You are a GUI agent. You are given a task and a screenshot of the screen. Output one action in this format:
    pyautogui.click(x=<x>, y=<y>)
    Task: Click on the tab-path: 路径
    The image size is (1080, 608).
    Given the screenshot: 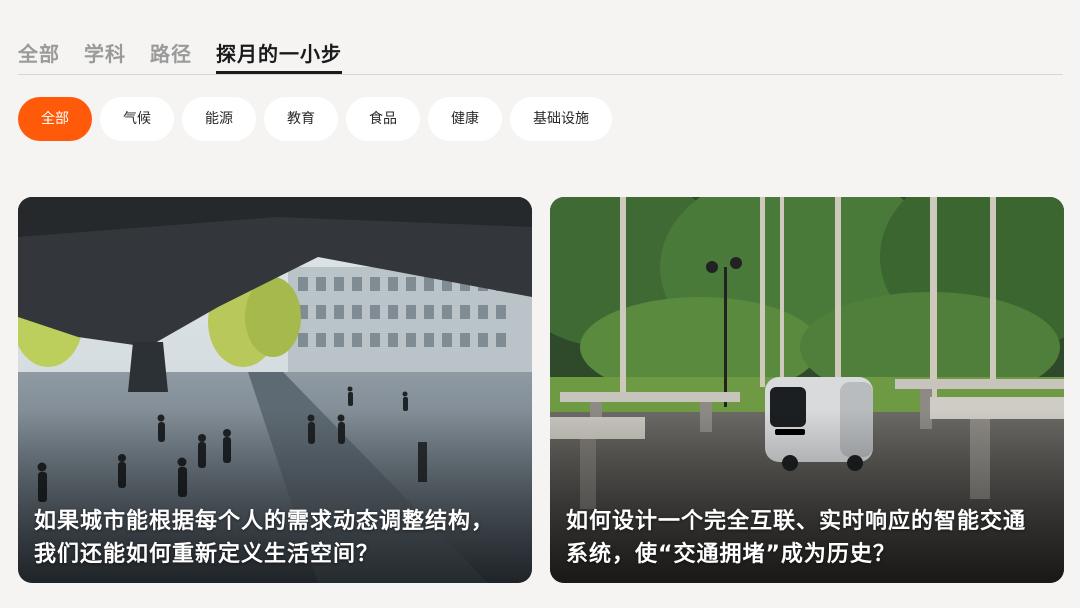 What is the action you would take?
    pyautogui.click(x=171, y=57)
    